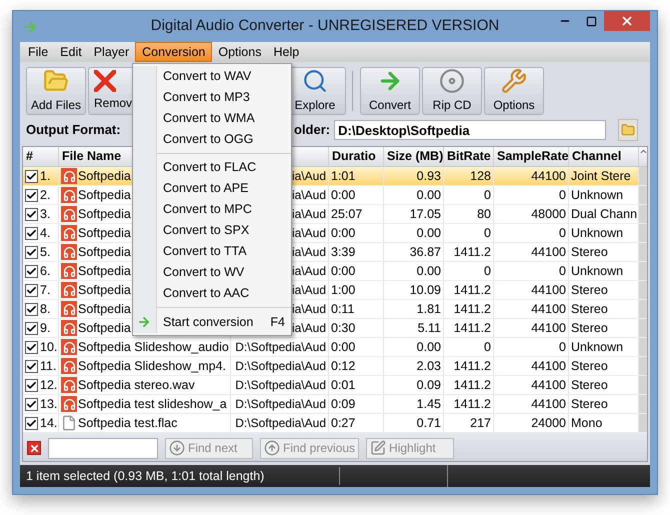 The height and width of the screenshot is (515, 670). Describe the element at coordinates (30, 26) in the screenshot. I see `app-icon` at that location.